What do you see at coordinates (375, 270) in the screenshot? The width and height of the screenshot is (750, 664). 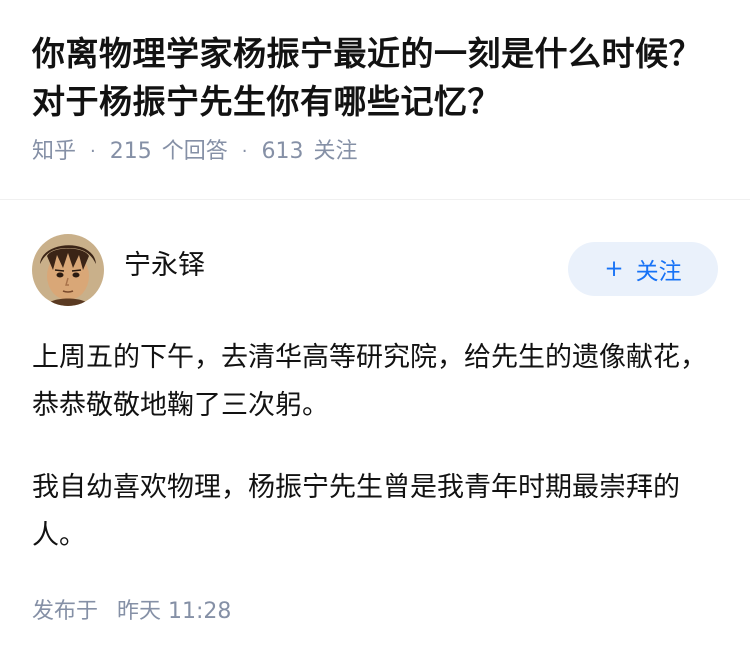 I see `answer-author: 宁永铎 + 关注` at bounding box center [375, 270].